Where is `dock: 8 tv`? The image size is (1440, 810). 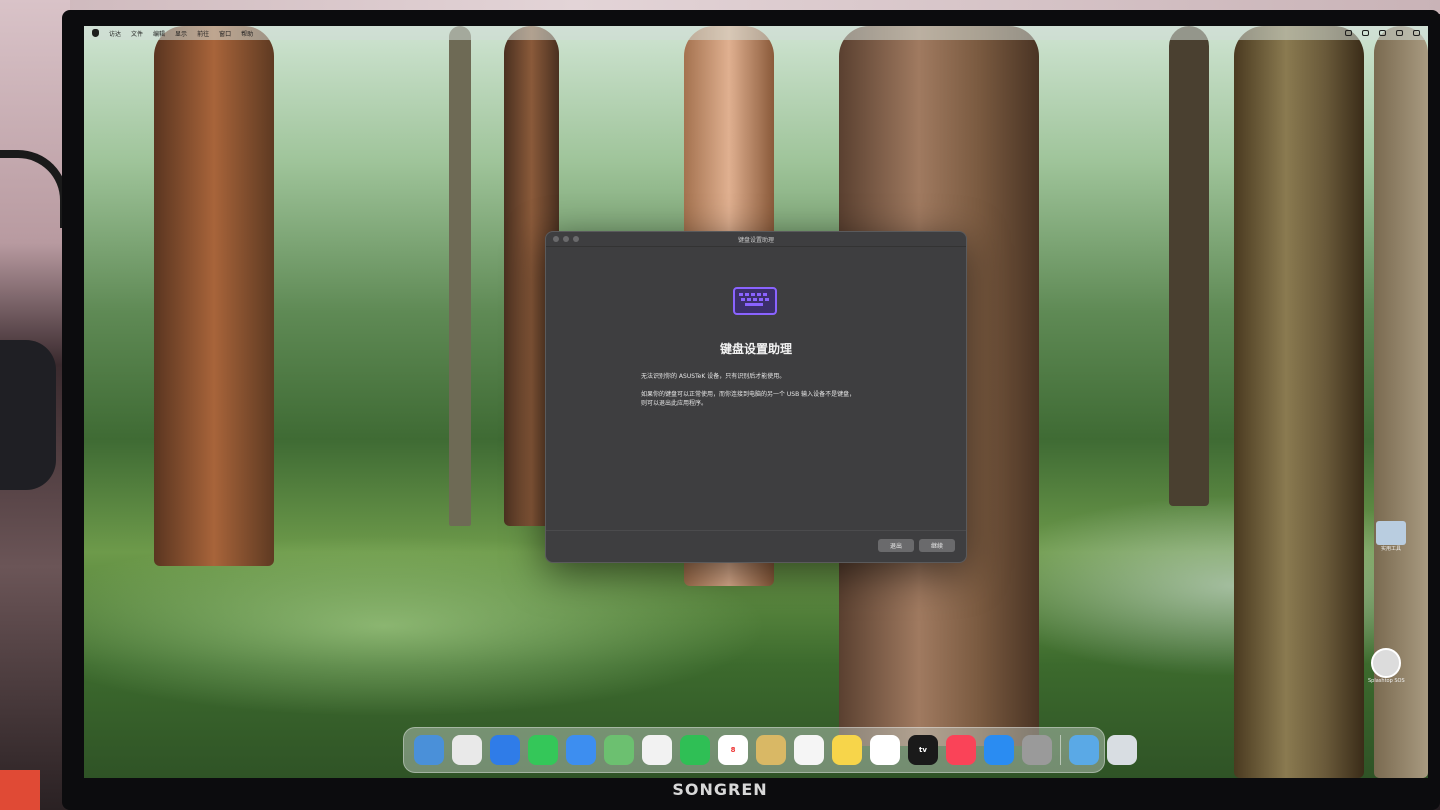
dock: 8 tv is located at coordinates (770, 750).